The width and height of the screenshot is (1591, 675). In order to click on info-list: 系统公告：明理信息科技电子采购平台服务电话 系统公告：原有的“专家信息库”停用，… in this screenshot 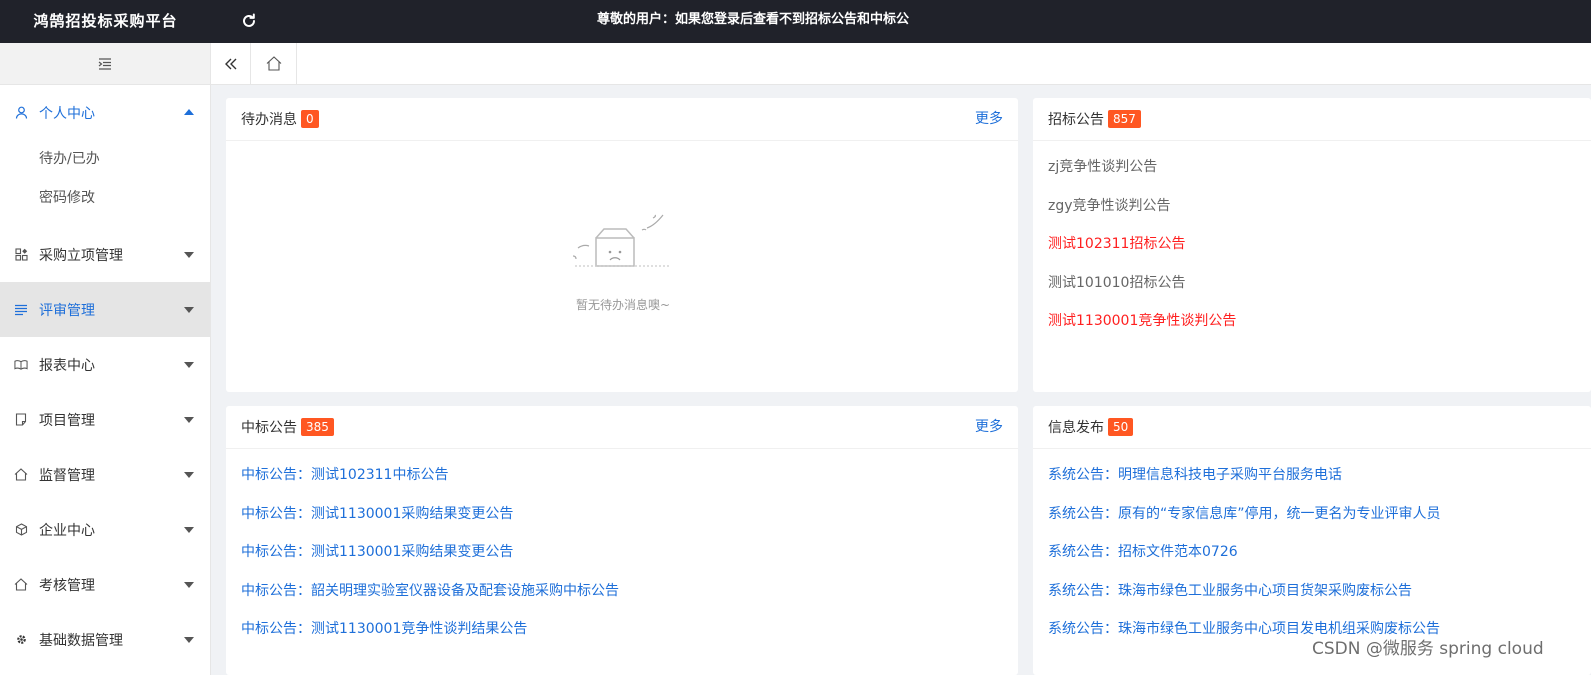, I will do `click(1312, 552)`.